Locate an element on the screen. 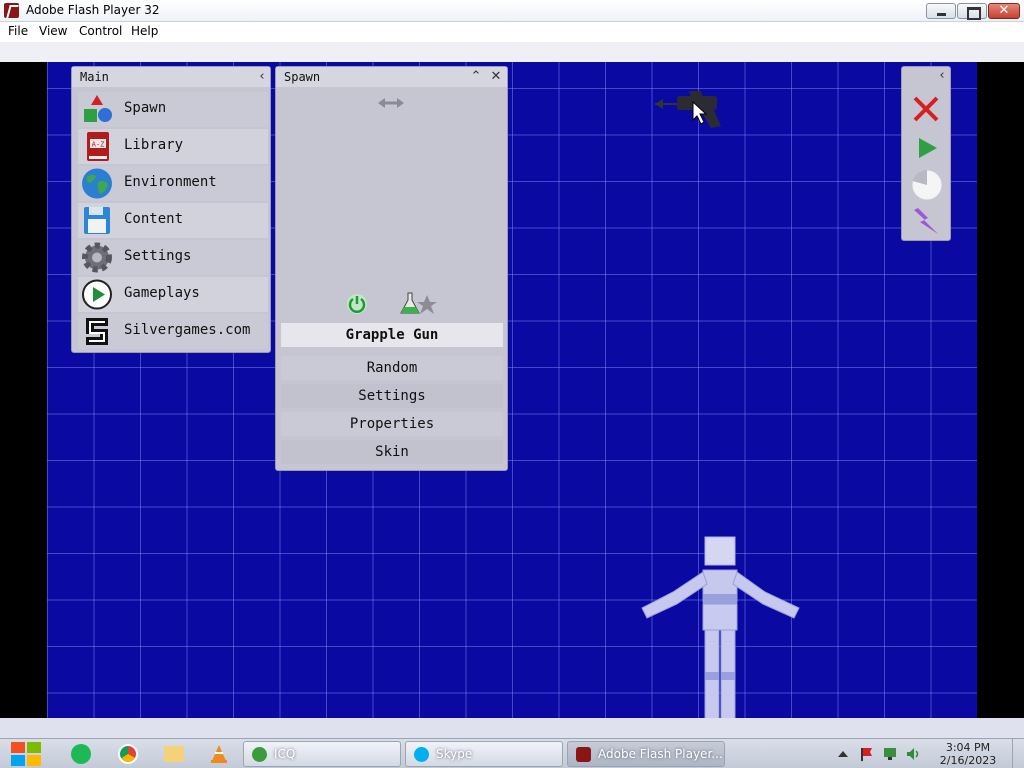 The height and width of the screenshot is (768, 1024). skin-button: Skin is located at coordinates (392, 452).